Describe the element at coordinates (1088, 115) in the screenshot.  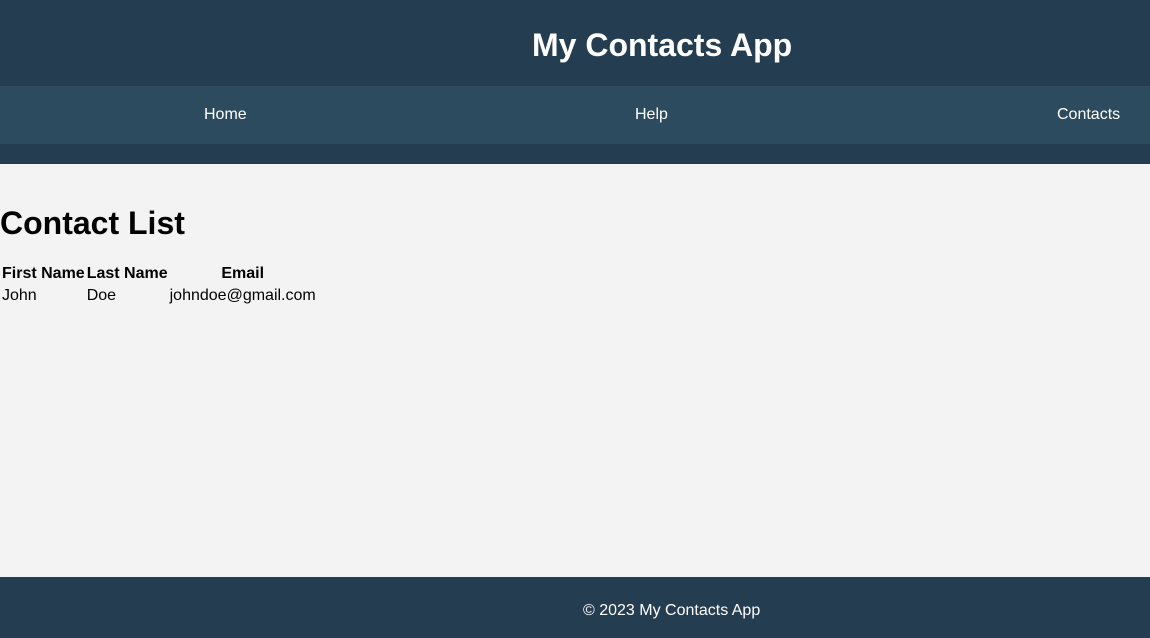
I see `nav-link-contacts: Contacts` at that location.